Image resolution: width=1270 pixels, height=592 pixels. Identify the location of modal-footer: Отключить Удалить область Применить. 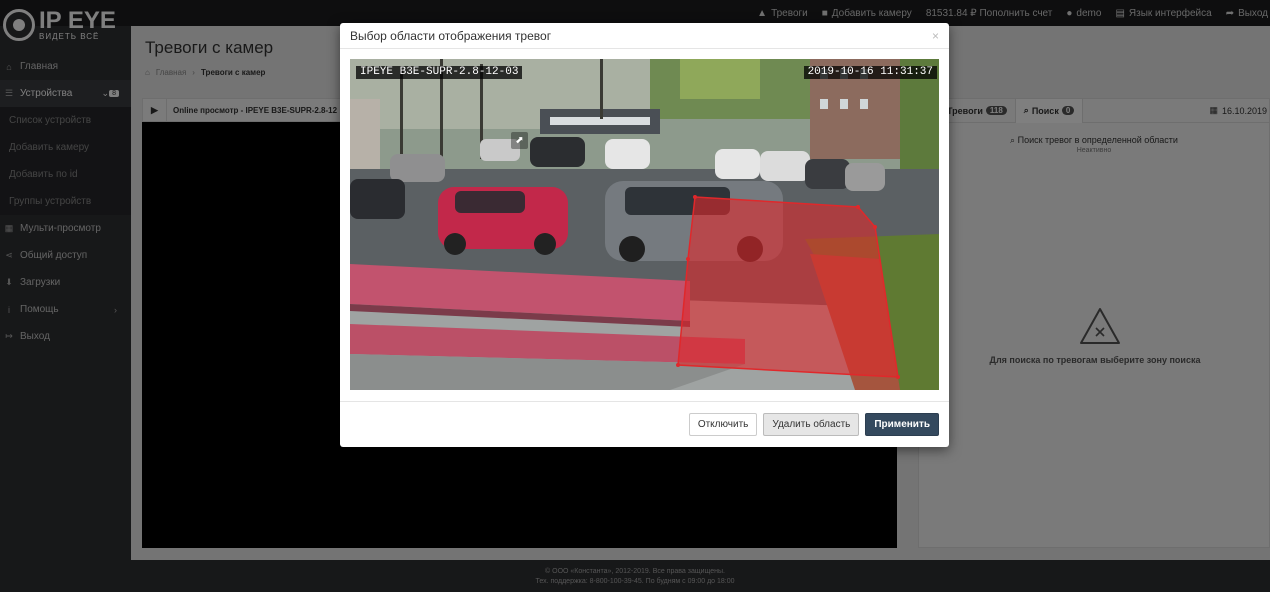
(644, 424).